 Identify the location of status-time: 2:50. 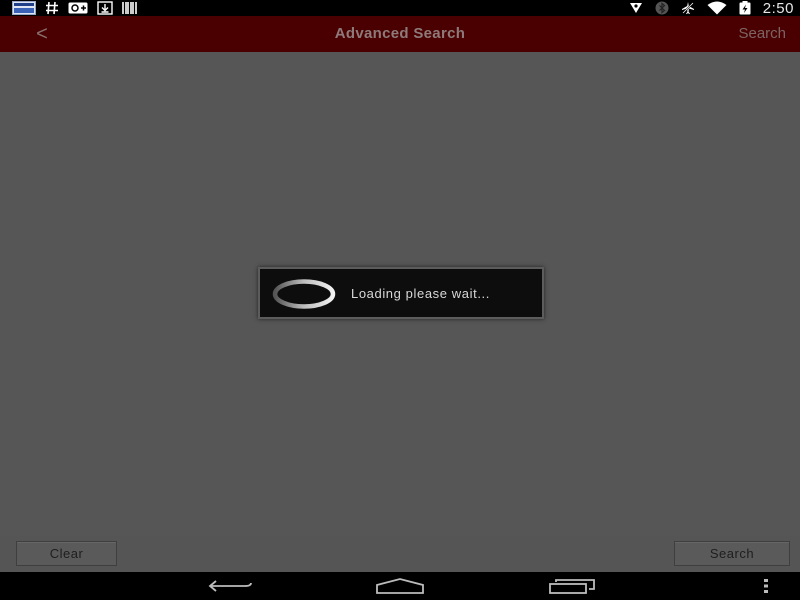
(778, 8).